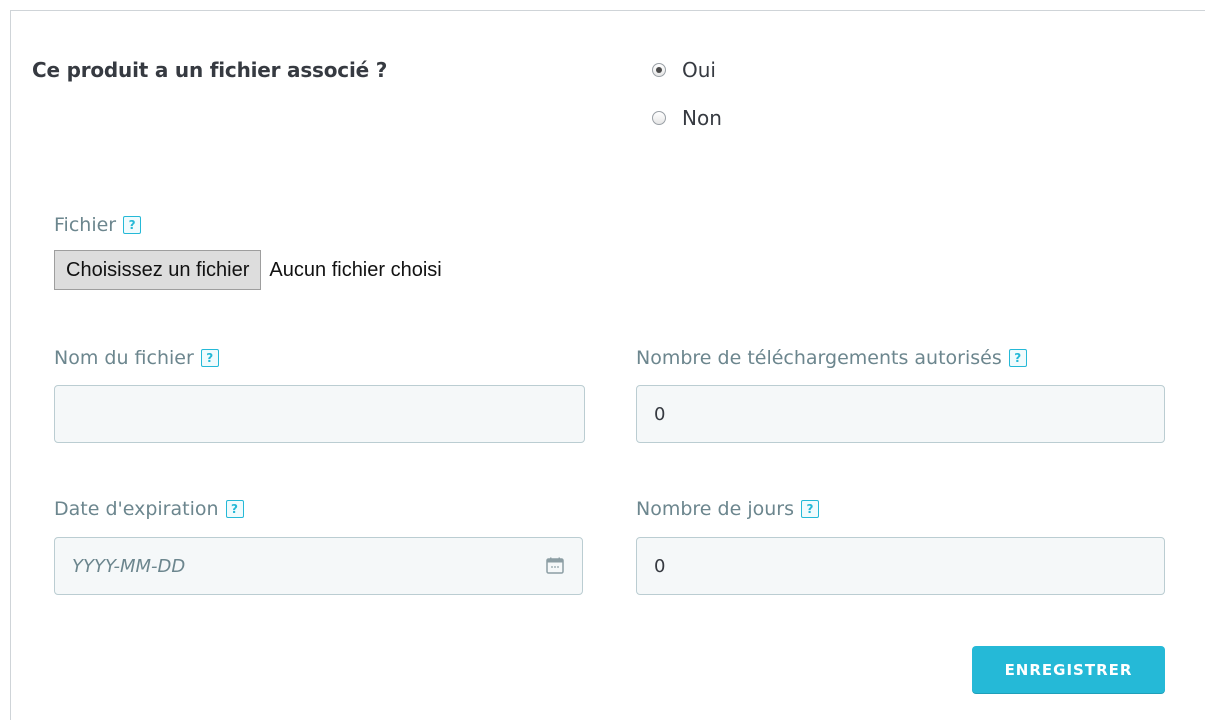  What do you see at coordinates (702, 118) in the screenshot?
I see `radio-non-label: Non` at bounding box center [702, 118].